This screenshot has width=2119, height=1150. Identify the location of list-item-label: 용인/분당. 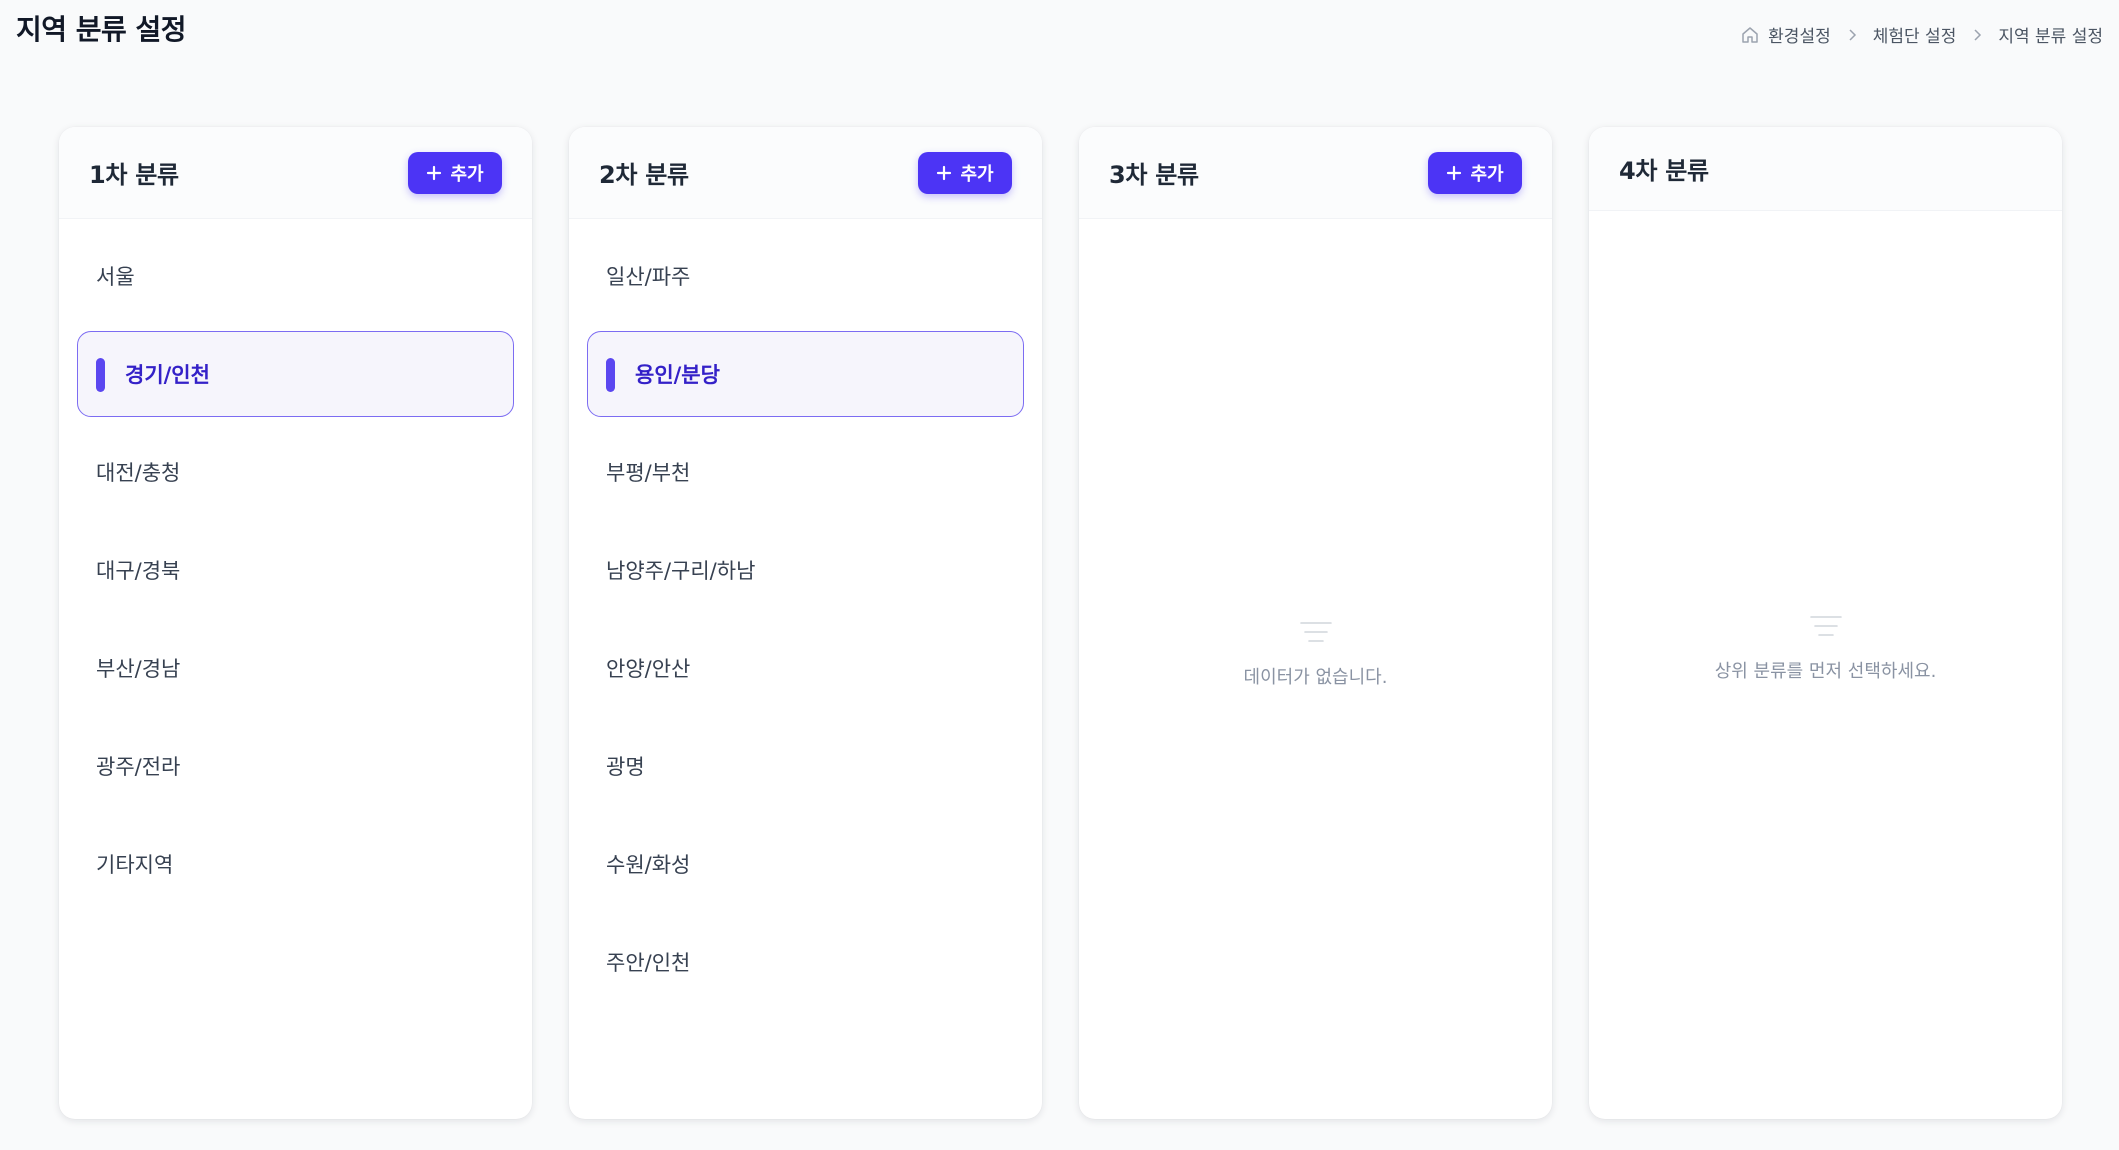
(677, 375).